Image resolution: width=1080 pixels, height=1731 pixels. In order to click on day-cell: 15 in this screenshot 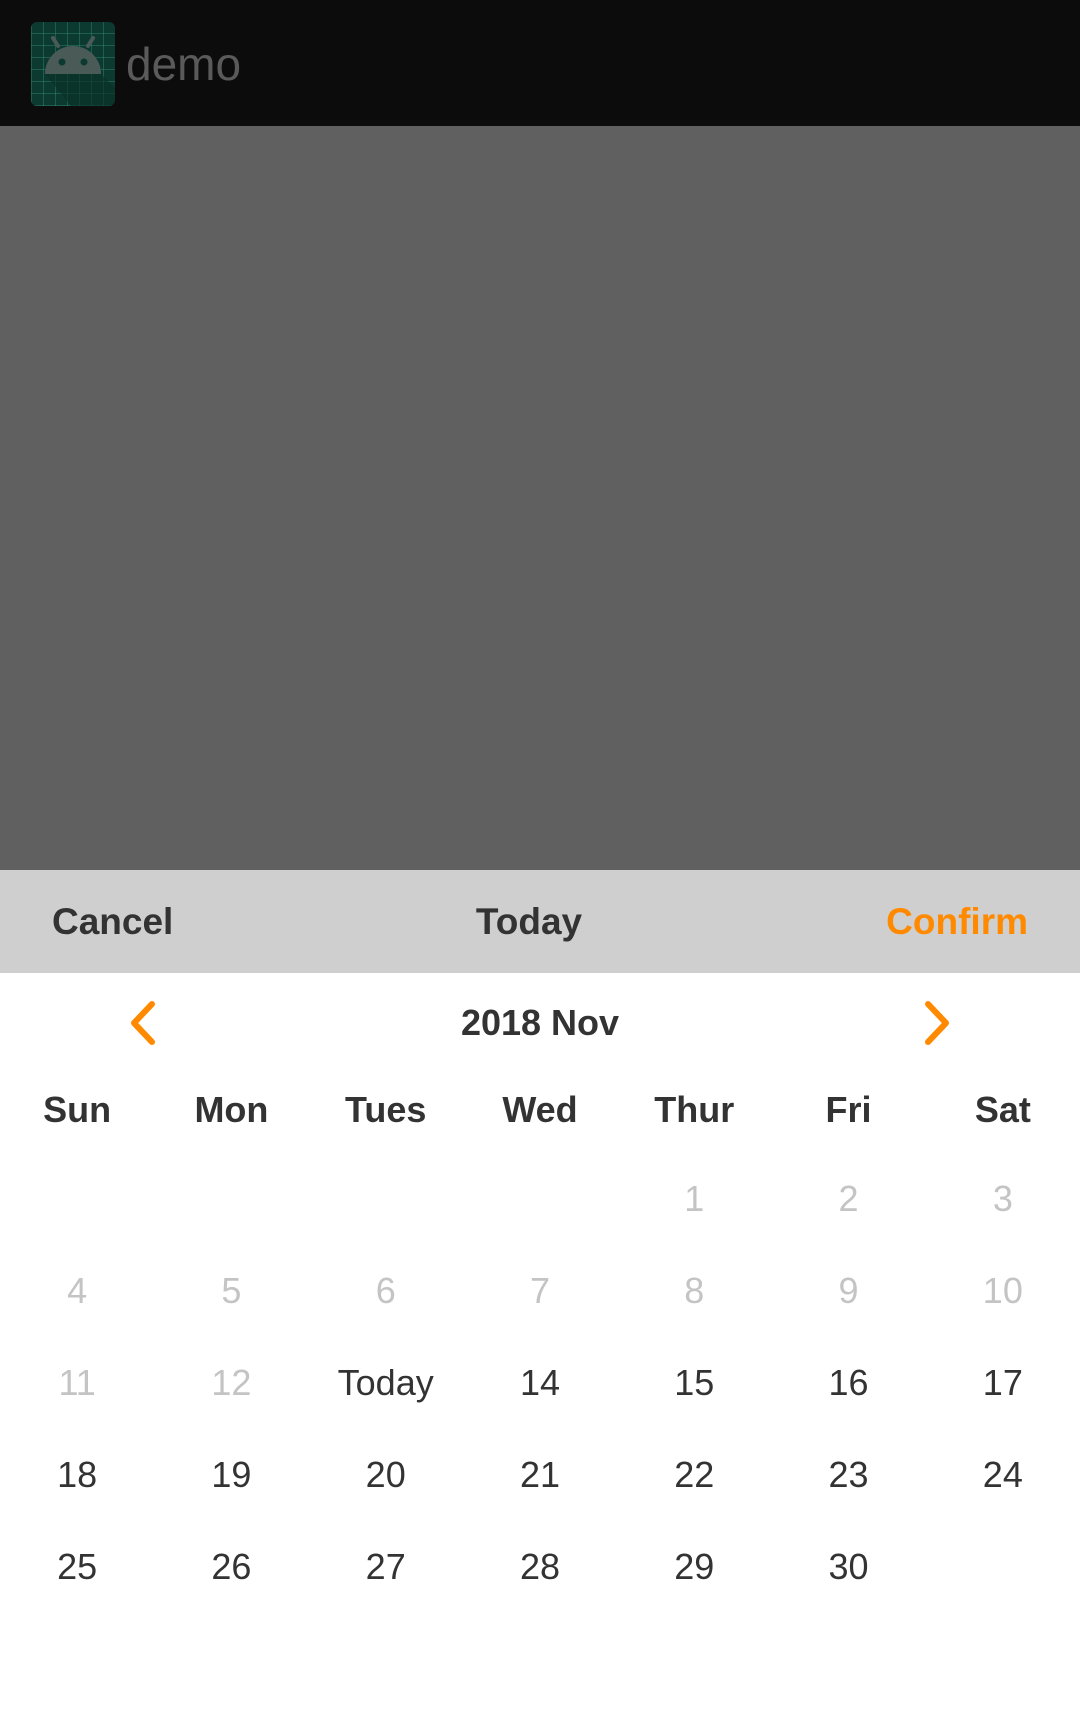, I will do `click(694, 1383)`.